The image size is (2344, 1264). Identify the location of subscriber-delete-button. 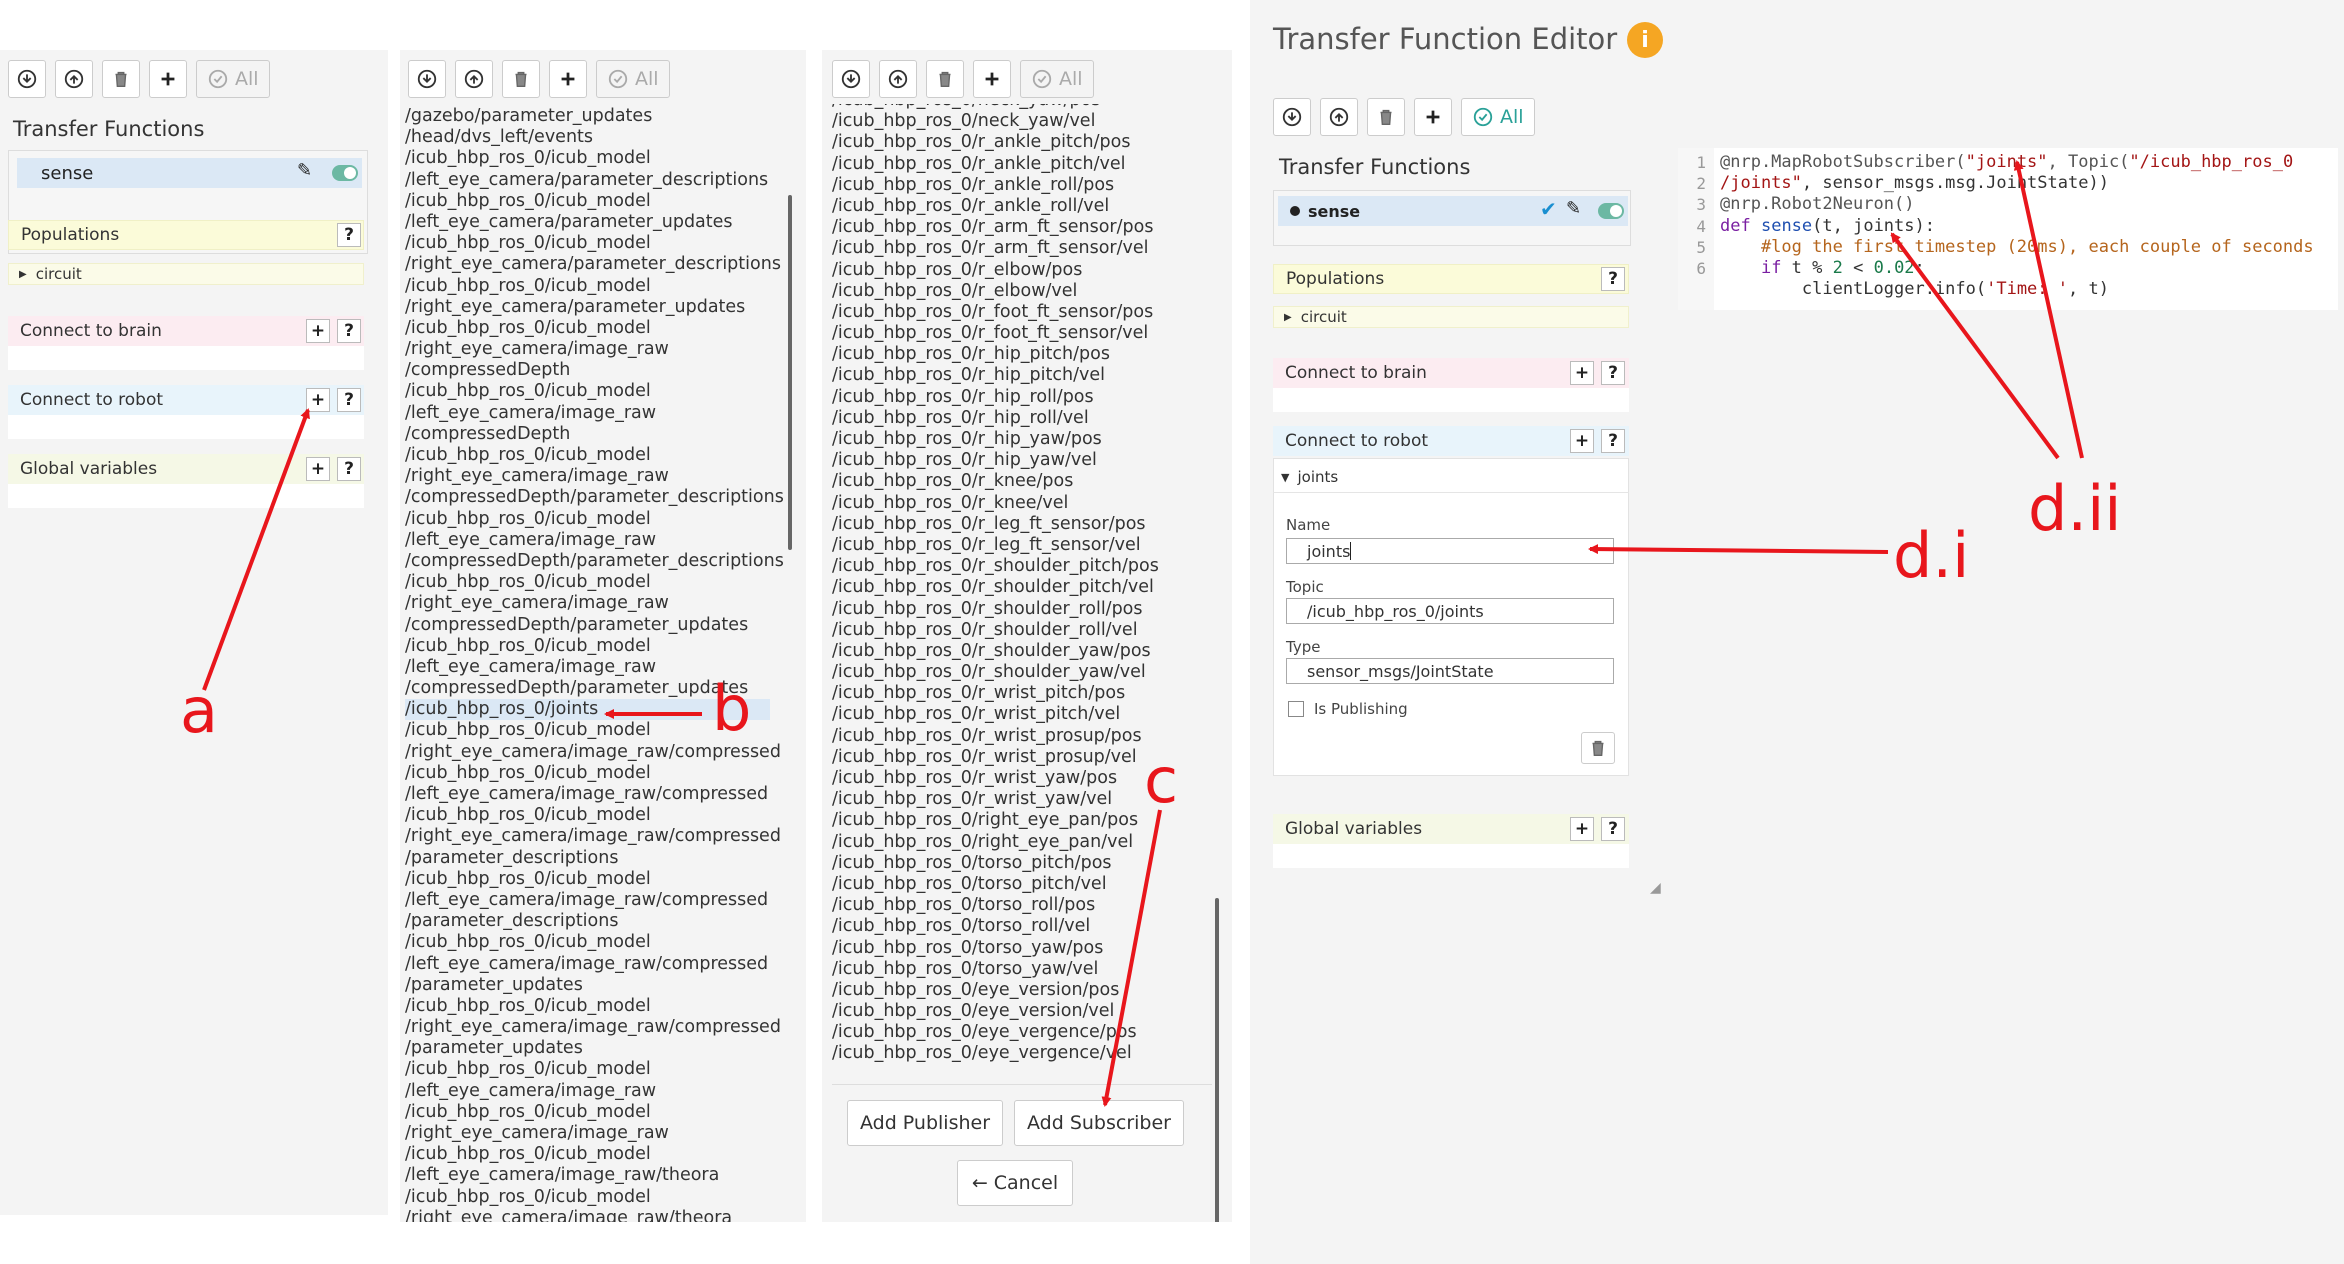
(1598, 748).